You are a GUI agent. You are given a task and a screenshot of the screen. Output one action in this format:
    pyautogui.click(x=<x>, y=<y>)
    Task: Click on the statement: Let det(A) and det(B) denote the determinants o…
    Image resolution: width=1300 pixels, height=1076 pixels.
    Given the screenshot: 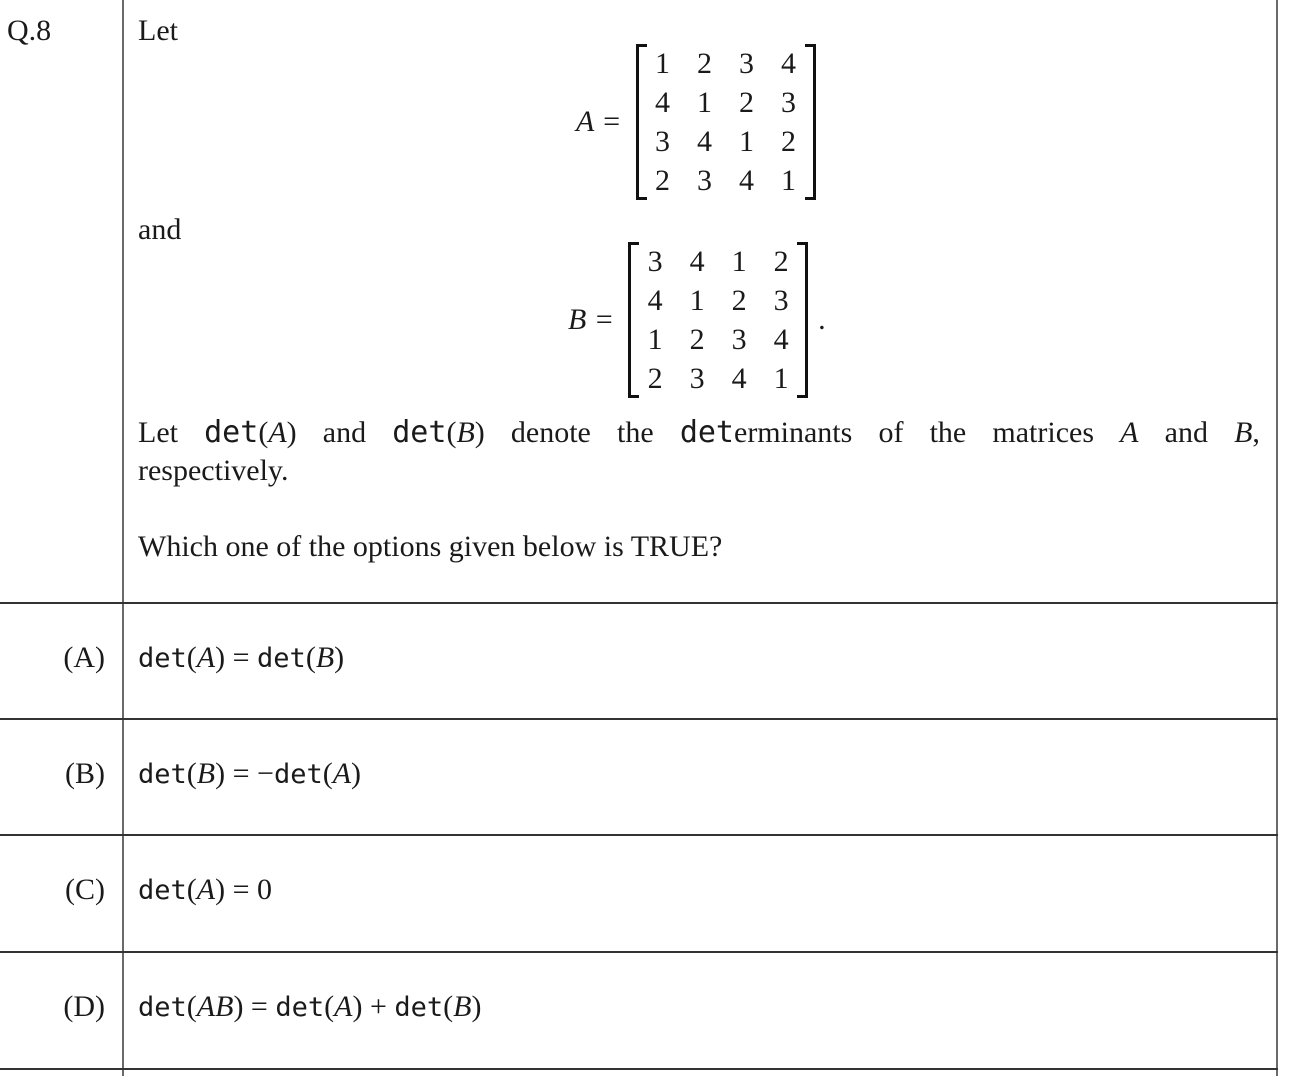 What is the action you would take?
    pyautogui.click(x=699, y=452)
    